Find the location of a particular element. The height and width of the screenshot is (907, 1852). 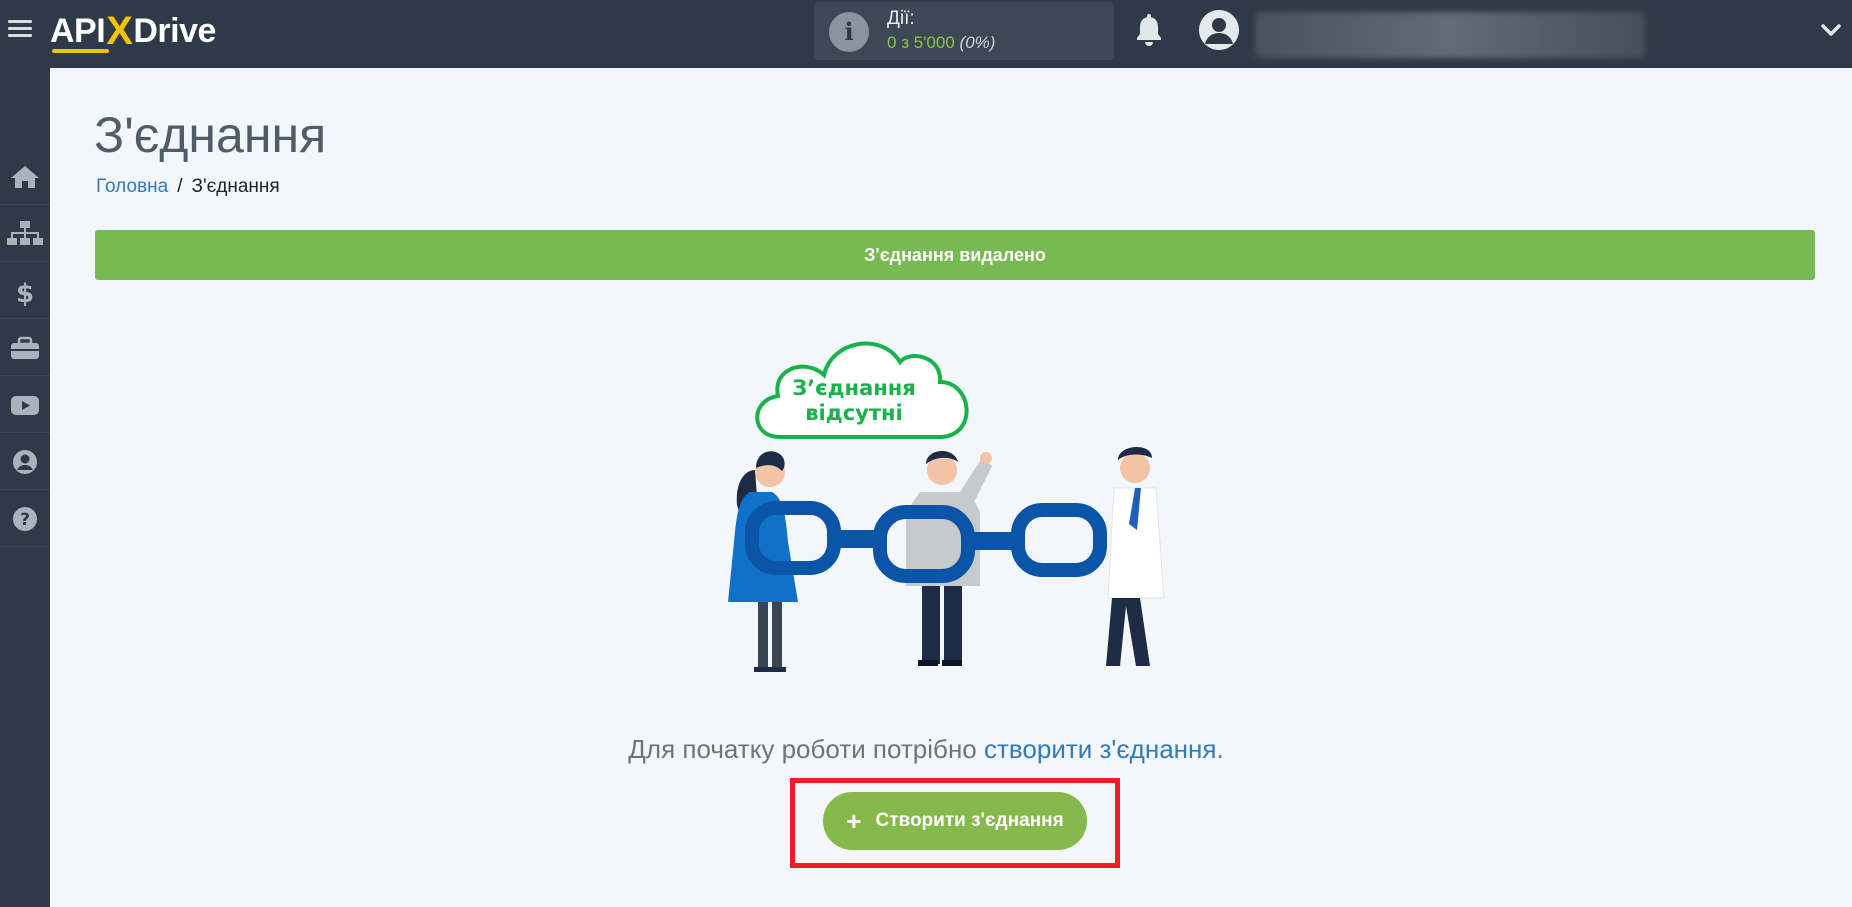

actions-value: 0 з 5'000 (0%) is located at coordinates (941, 43).